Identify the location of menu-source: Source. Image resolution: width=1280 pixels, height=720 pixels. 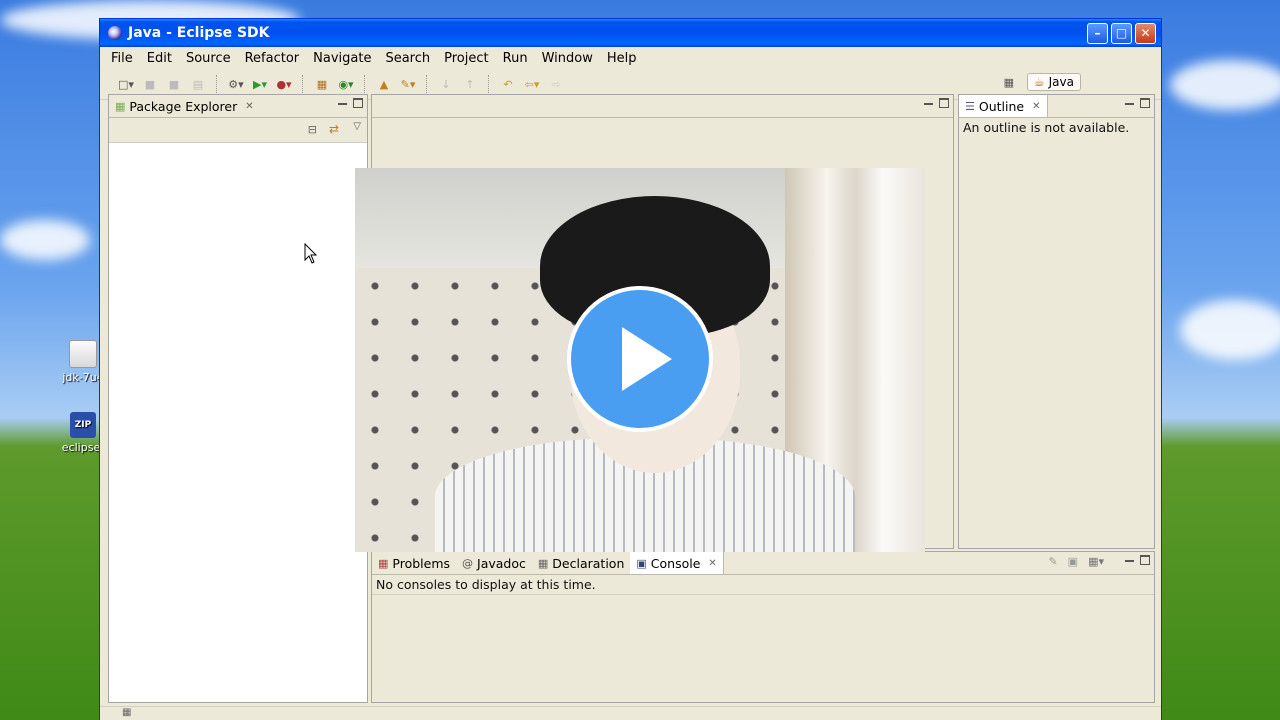
(208, 58).